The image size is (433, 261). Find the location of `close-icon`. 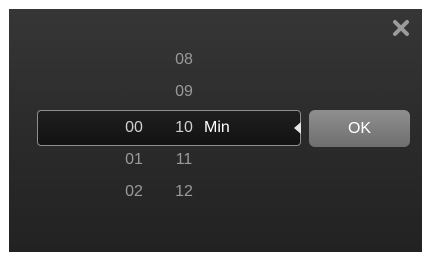

close-icon is located at coordinates (401, 28).